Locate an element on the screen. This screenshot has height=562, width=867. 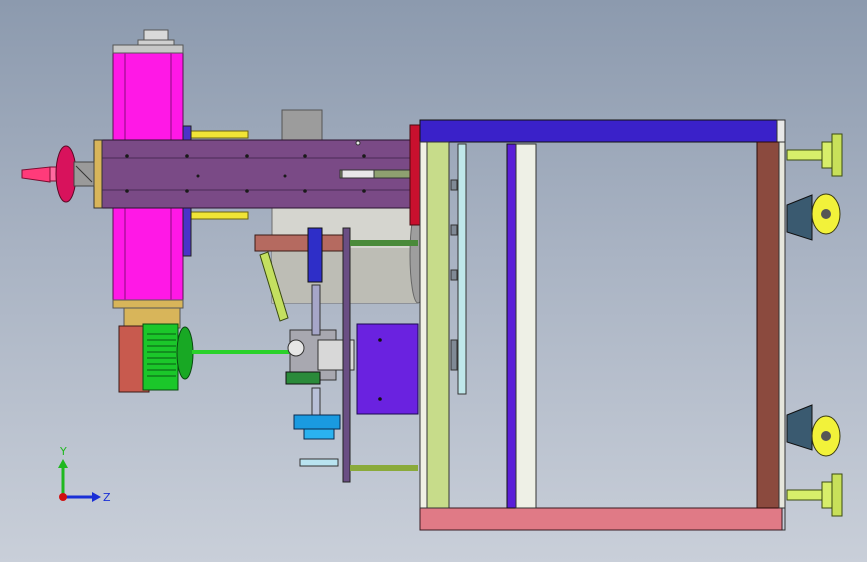
mount-plate-lower is located at coordinates (217, 215).